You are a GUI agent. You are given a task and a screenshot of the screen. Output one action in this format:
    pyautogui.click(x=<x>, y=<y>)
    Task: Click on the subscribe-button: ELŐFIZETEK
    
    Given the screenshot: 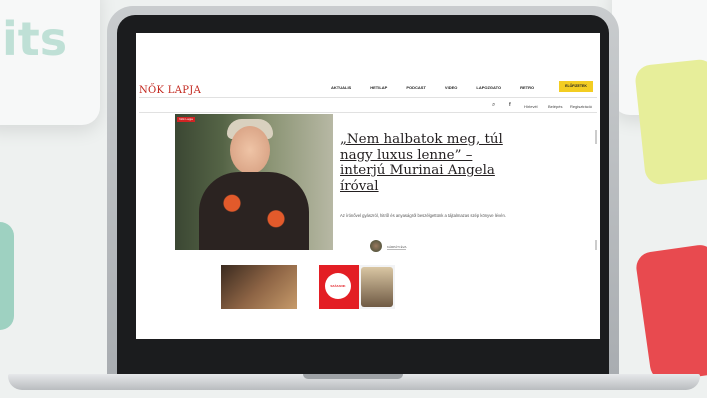 What is the action you would take?
    pyautogui.click(x=576, y=86)
    